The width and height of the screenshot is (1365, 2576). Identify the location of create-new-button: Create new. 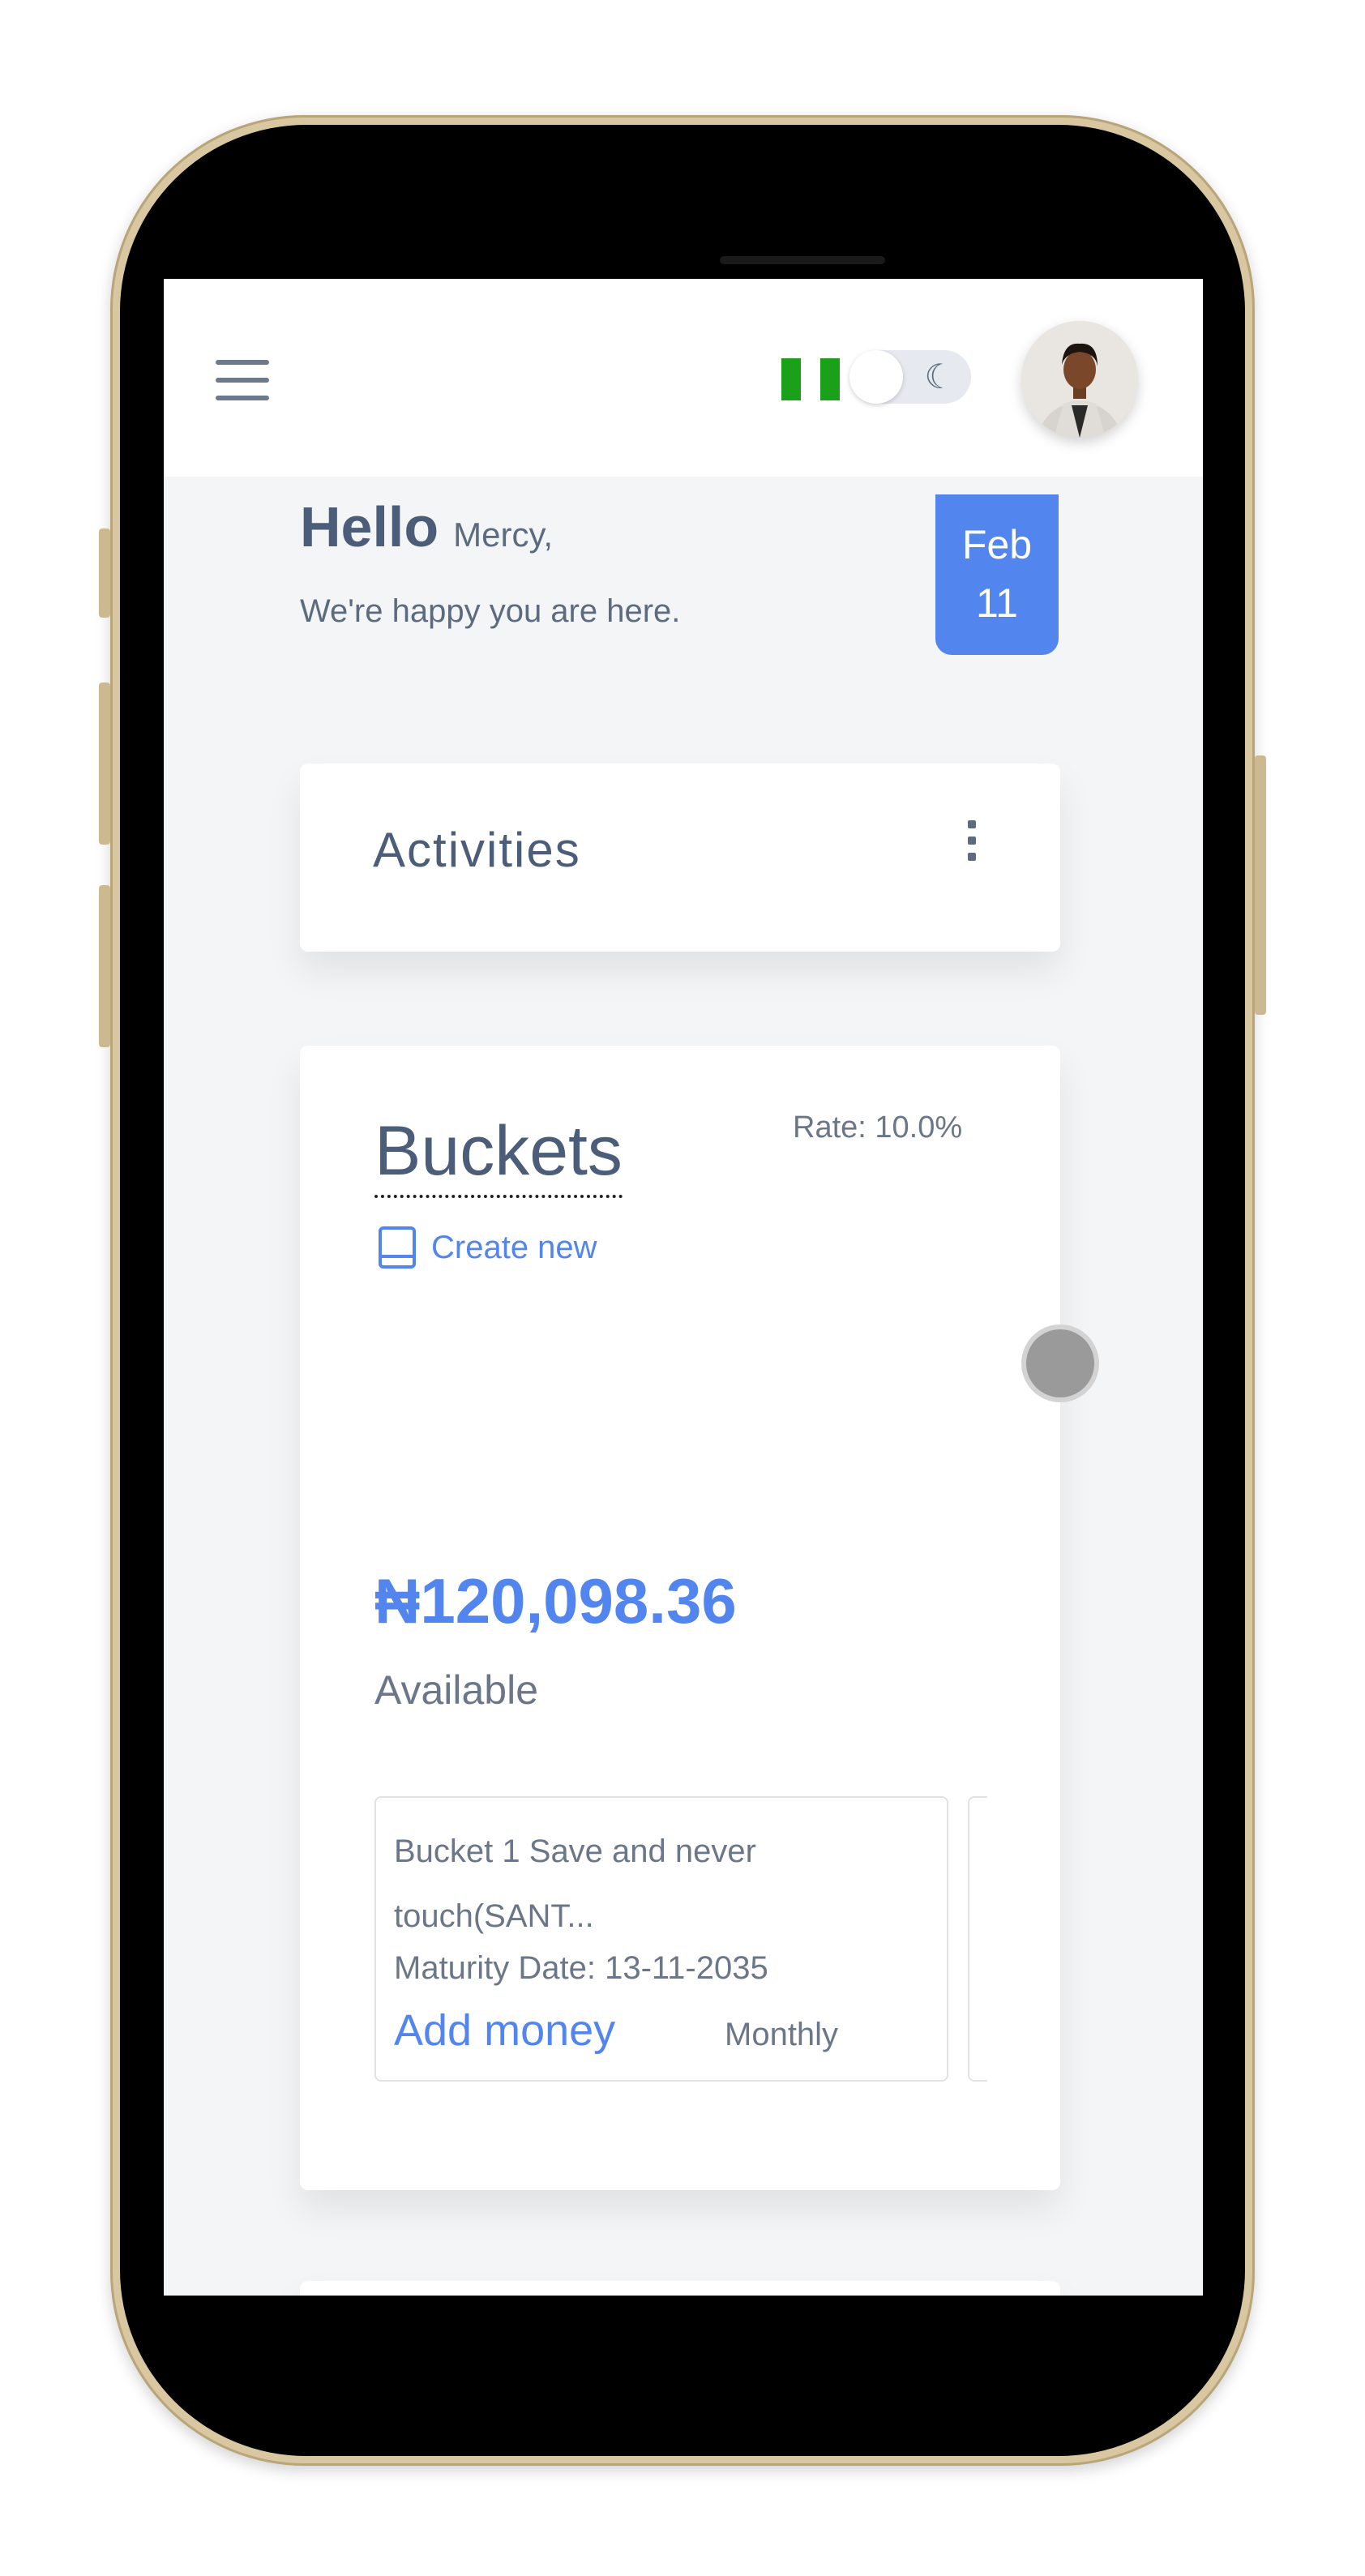
(487, 1247).